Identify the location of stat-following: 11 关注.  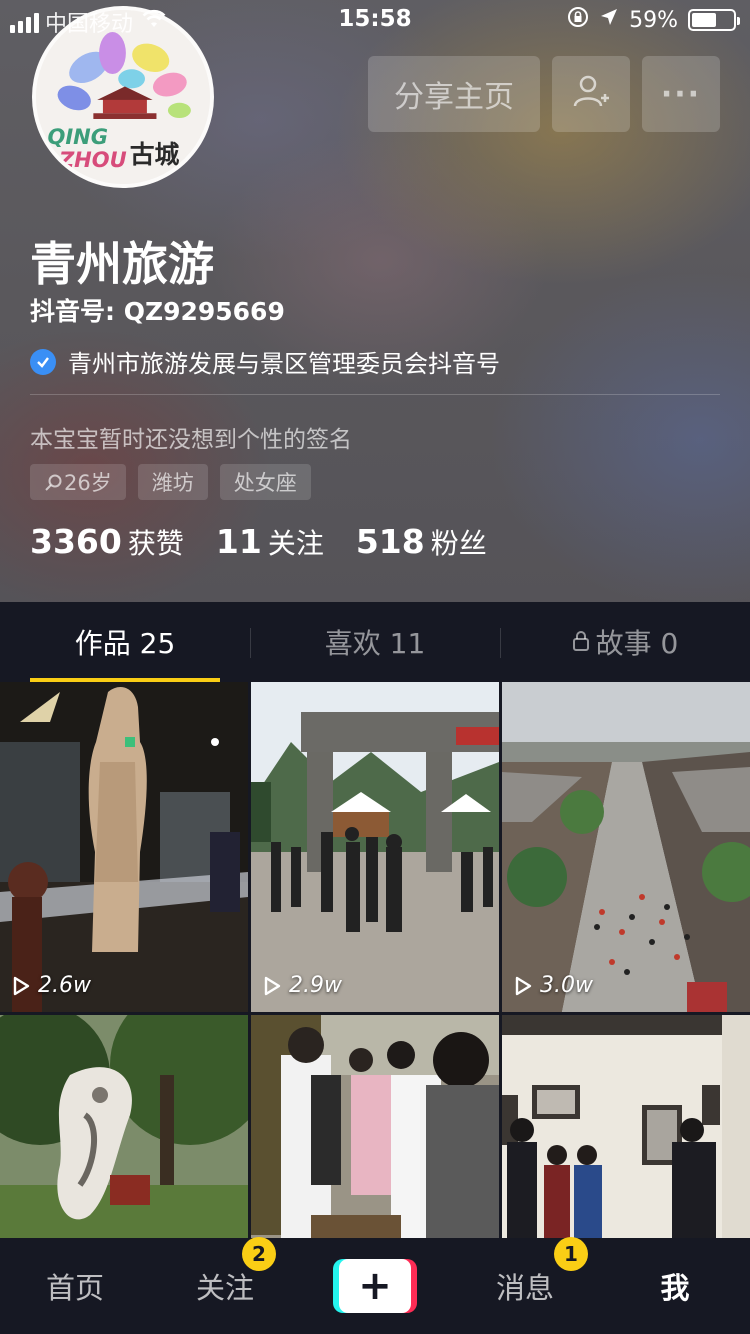
(270, 542).